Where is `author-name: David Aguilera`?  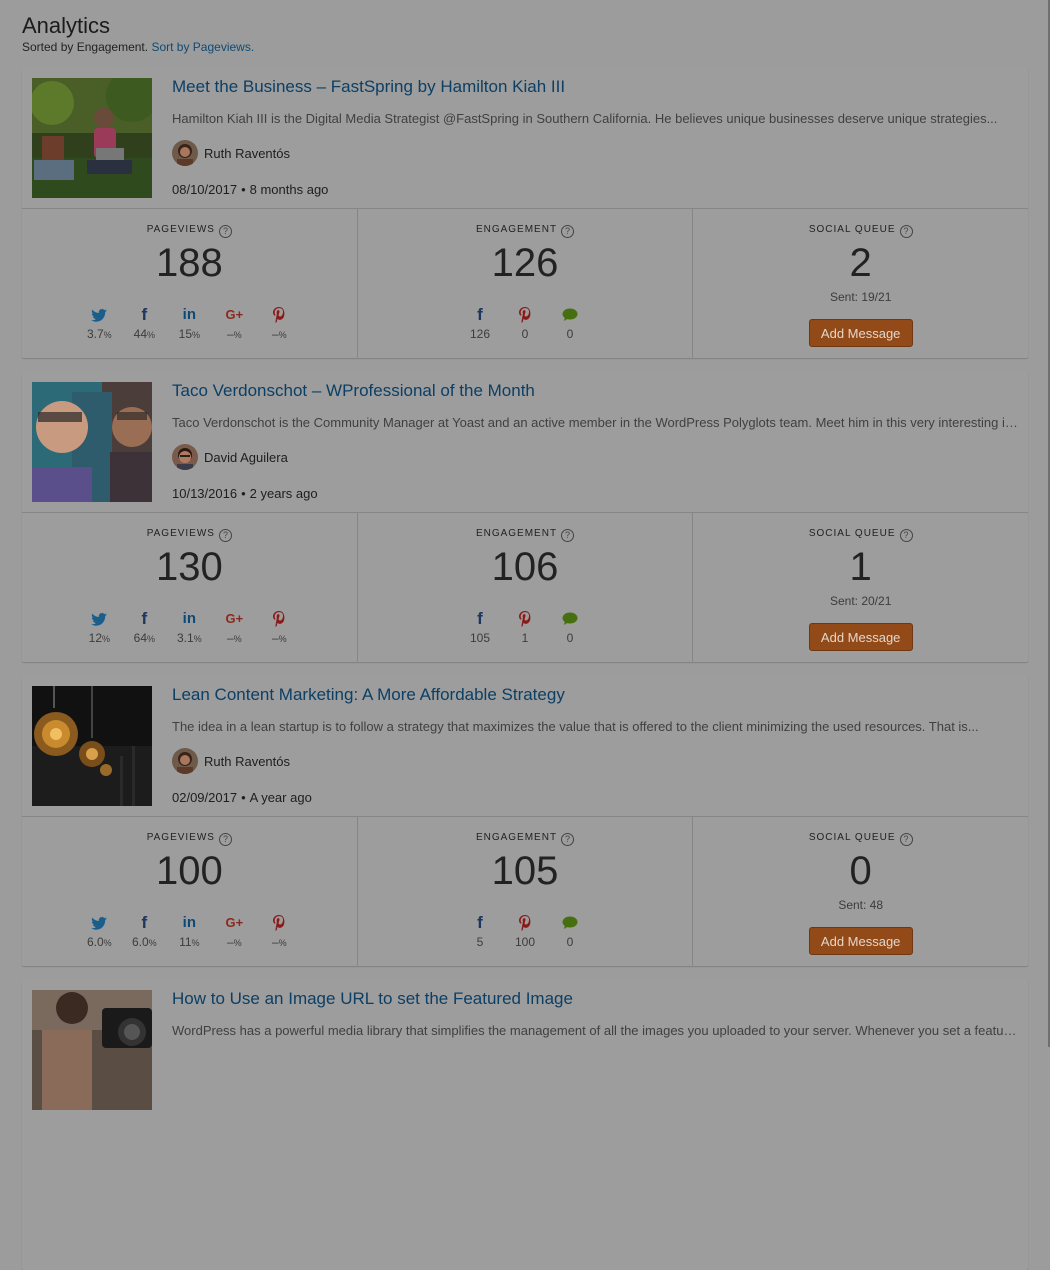 author-name: David Aguilera is located at coordinates (246, 457).